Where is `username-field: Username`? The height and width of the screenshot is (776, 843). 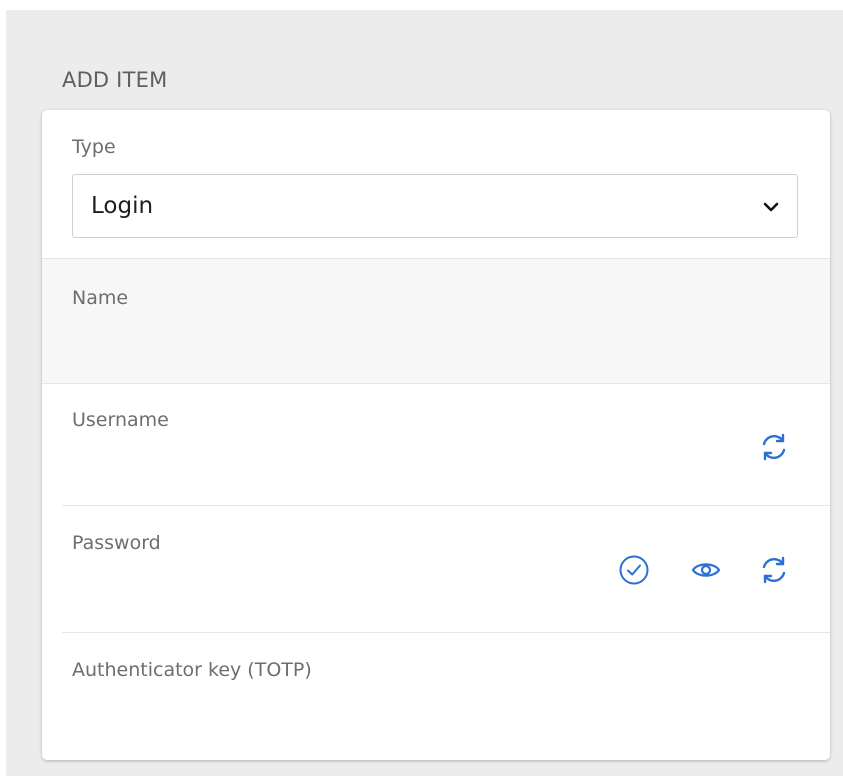
username-field: Username is located at coordinates (446, 444).